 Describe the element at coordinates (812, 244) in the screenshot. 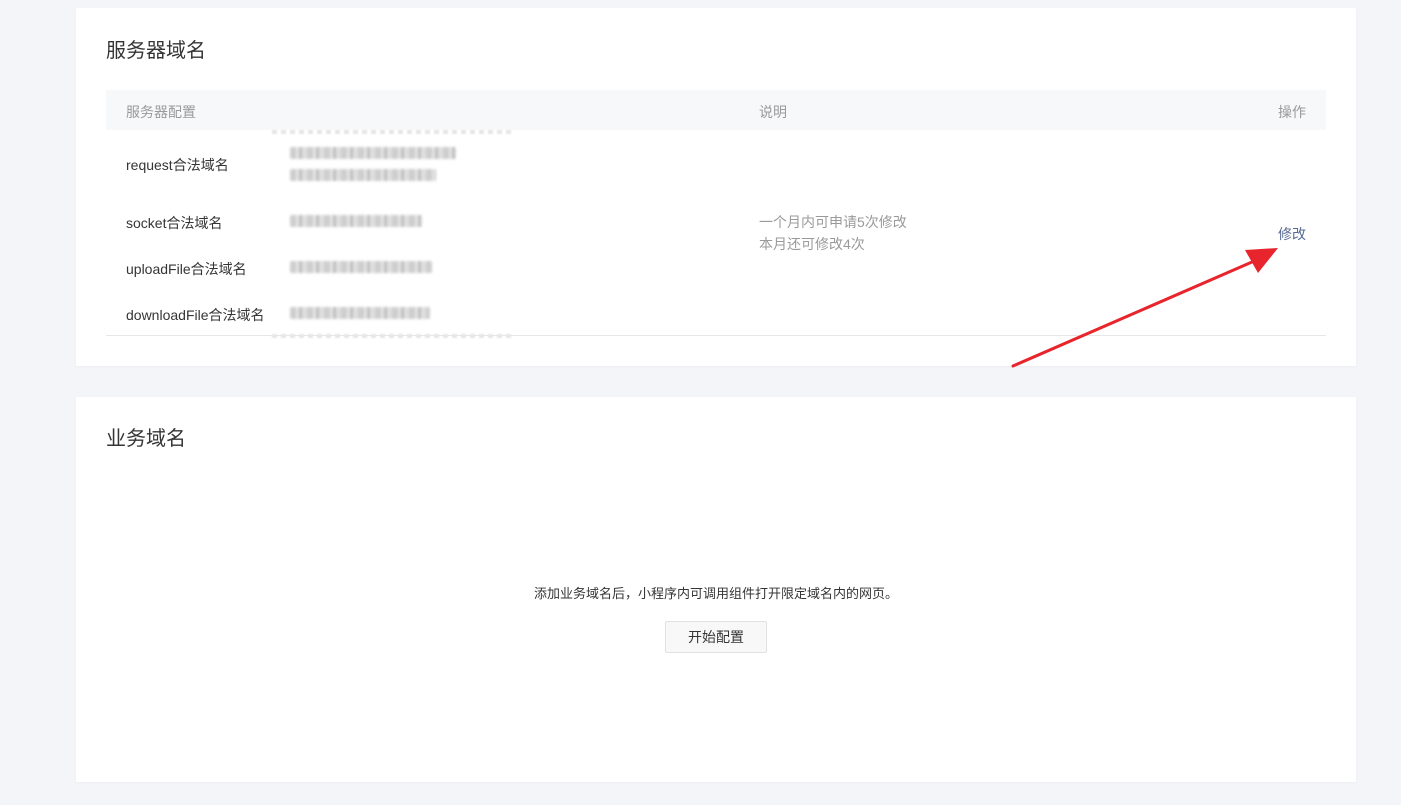

I see `quota-line-2: 本月还可修改4次` at that location.